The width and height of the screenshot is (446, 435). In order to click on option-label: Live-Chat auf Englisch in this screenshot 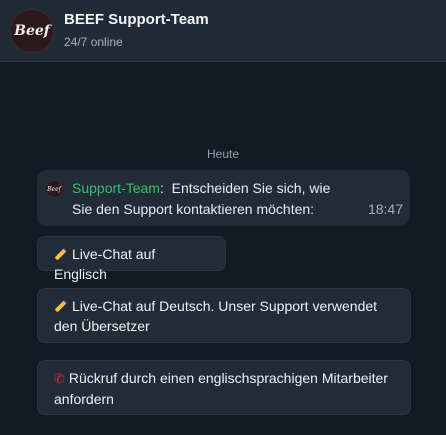, I will do `click(105, 264)`.